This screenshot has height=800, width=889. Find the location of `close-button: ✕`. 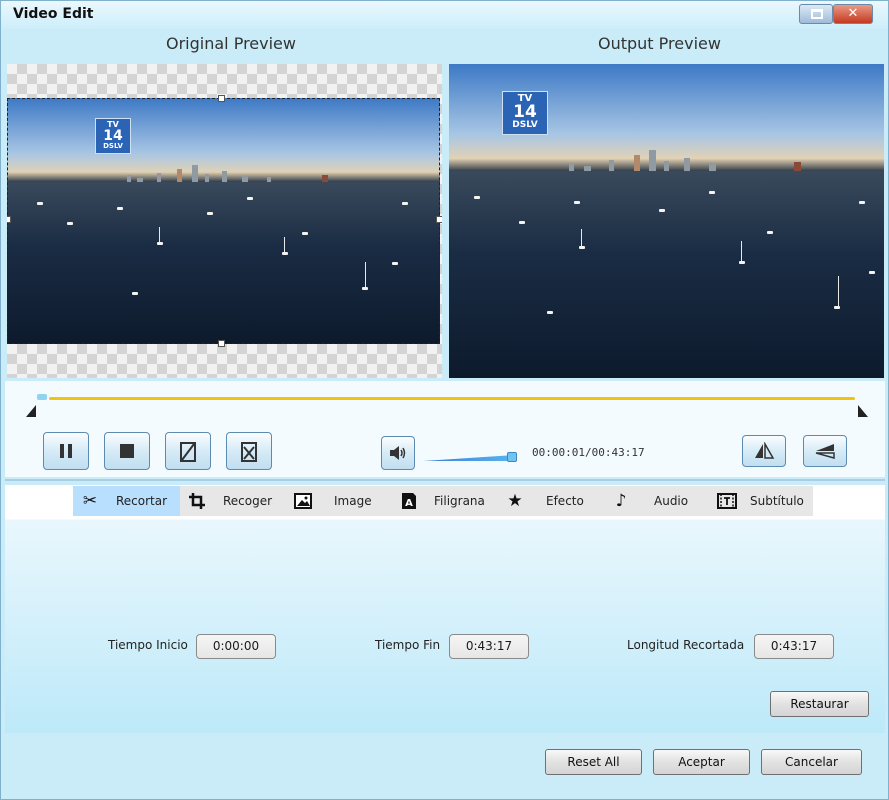

close-button: ✕ is located at coordinates (853, 14).